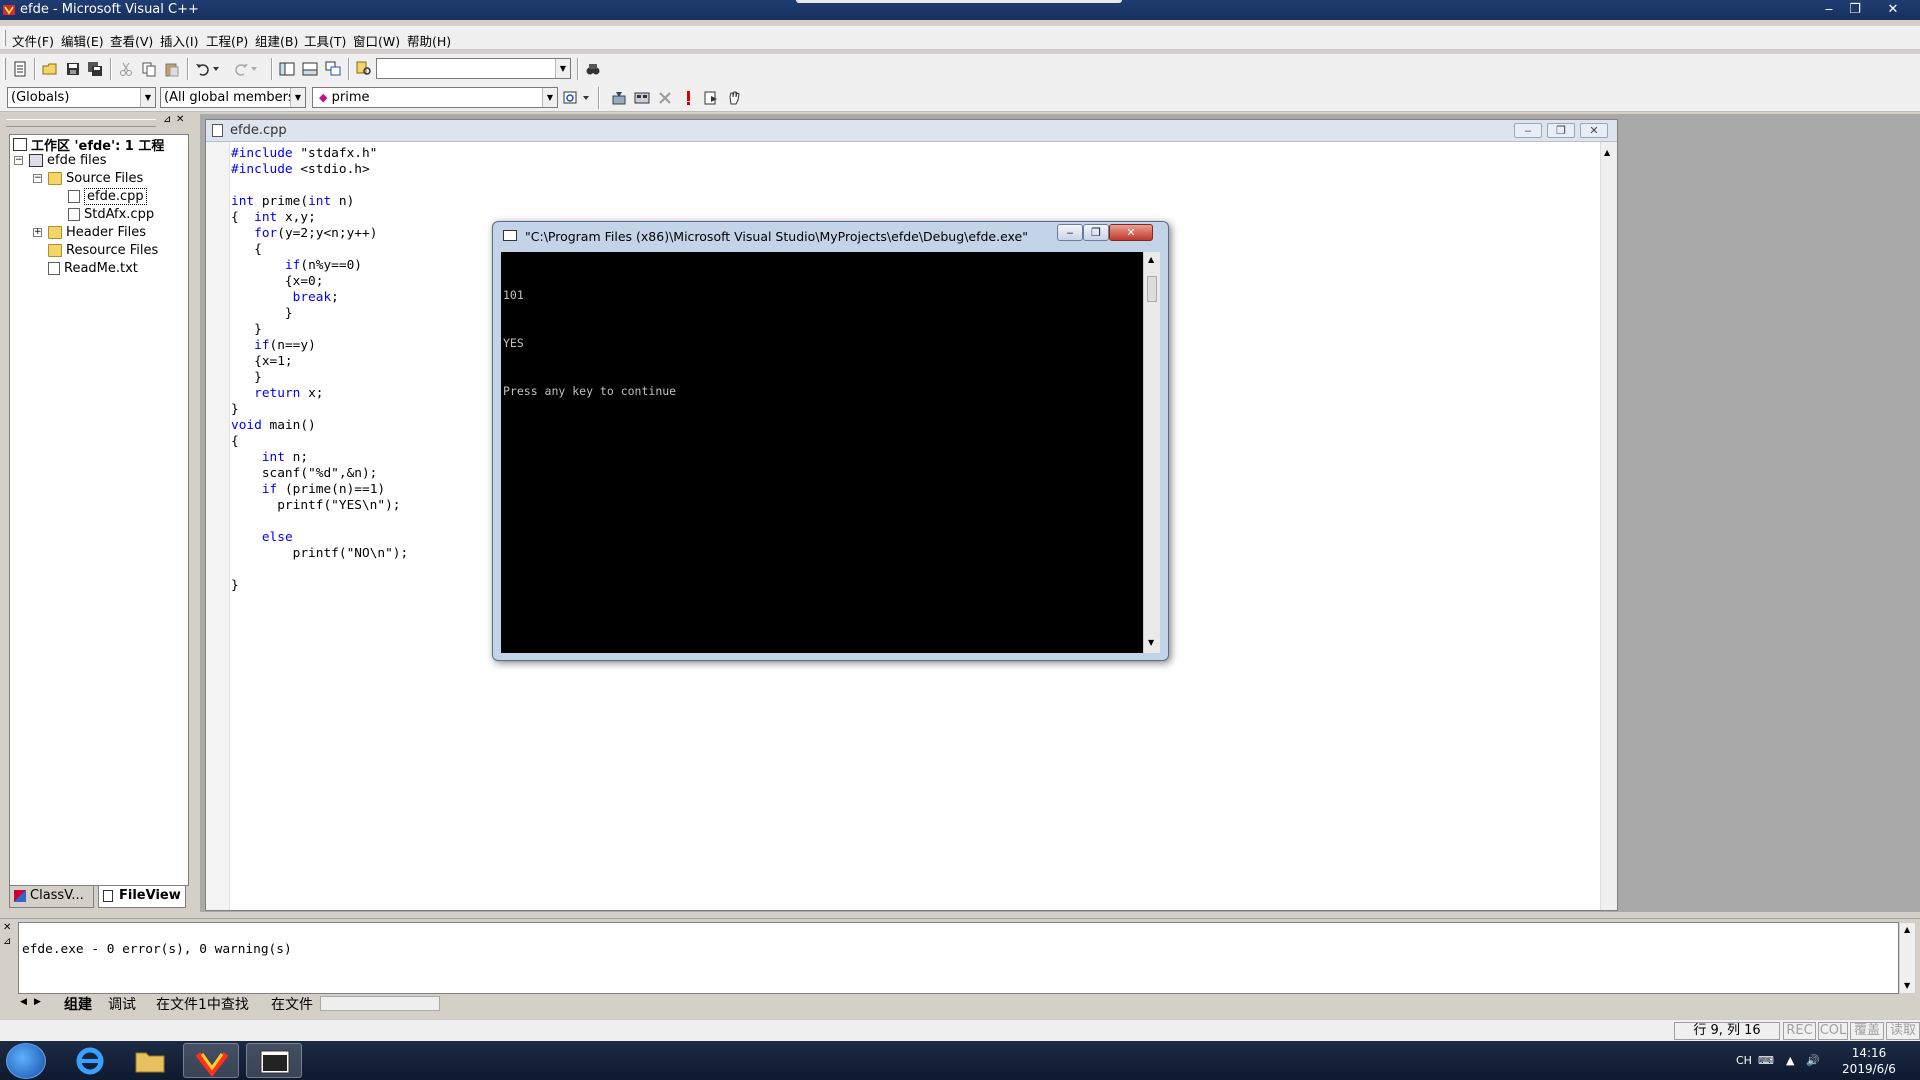 This screenshot has height=1080, width=1920. Describe the element at coordinates (111, 214) in the screenshot. I see `file-stdafx-cpp: StdAfx.cpp` at that location.